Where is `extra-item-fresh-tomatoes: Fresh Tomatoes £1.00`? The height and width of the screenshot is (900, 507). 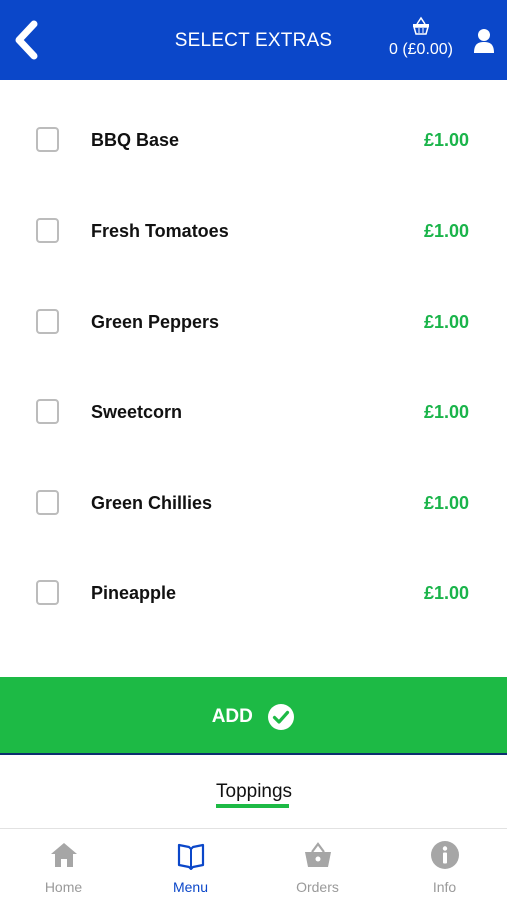 extra-item-fresh-tomatoes: Fresh Tomatoes £1.00 is located at coordinates (253, 224).